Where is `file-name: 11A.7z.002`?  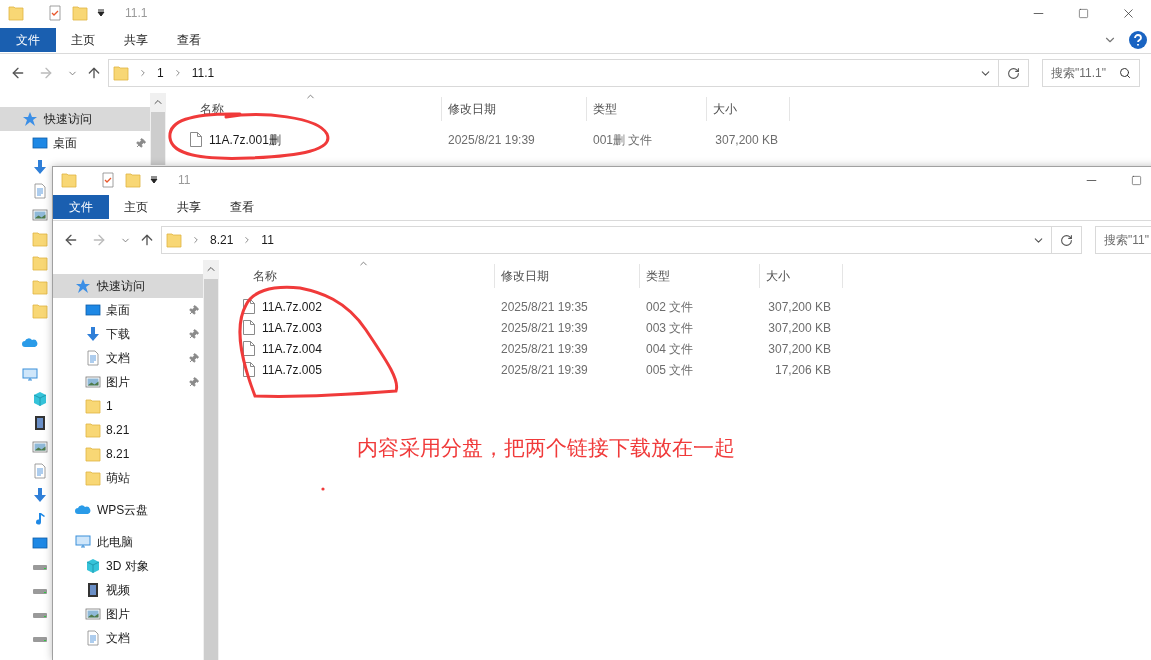 file-name: 11A.7z.002 is located at coordinates (292, 307).